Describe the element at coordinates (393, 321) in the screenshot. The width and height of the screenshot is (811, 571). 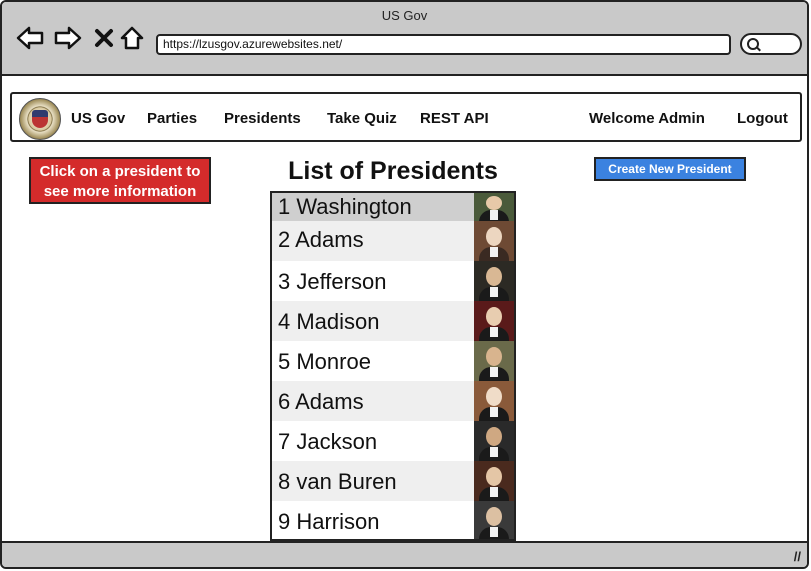
I see `list-item: 4 Madison` at that location.